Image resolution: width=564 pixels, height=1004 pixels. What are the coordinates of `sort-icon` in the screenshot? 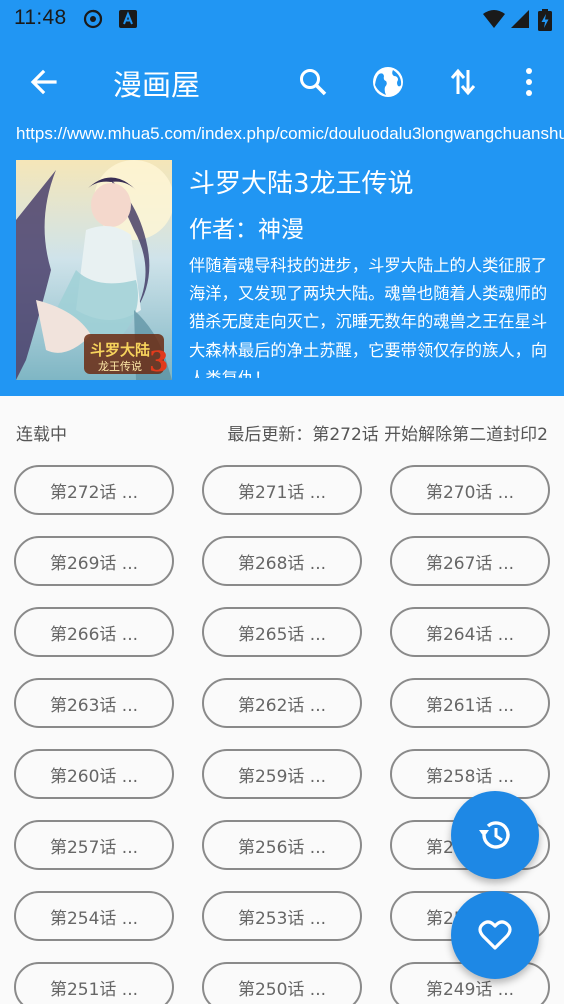 It's located at (463, 82).